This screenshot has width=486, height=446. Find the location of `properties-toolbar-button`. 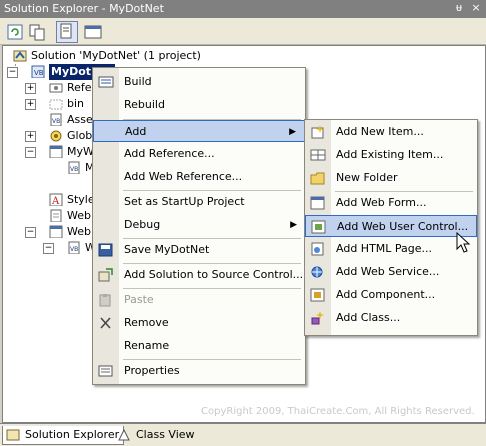

properties-toolbar-button is located at coordinates (67, 32).